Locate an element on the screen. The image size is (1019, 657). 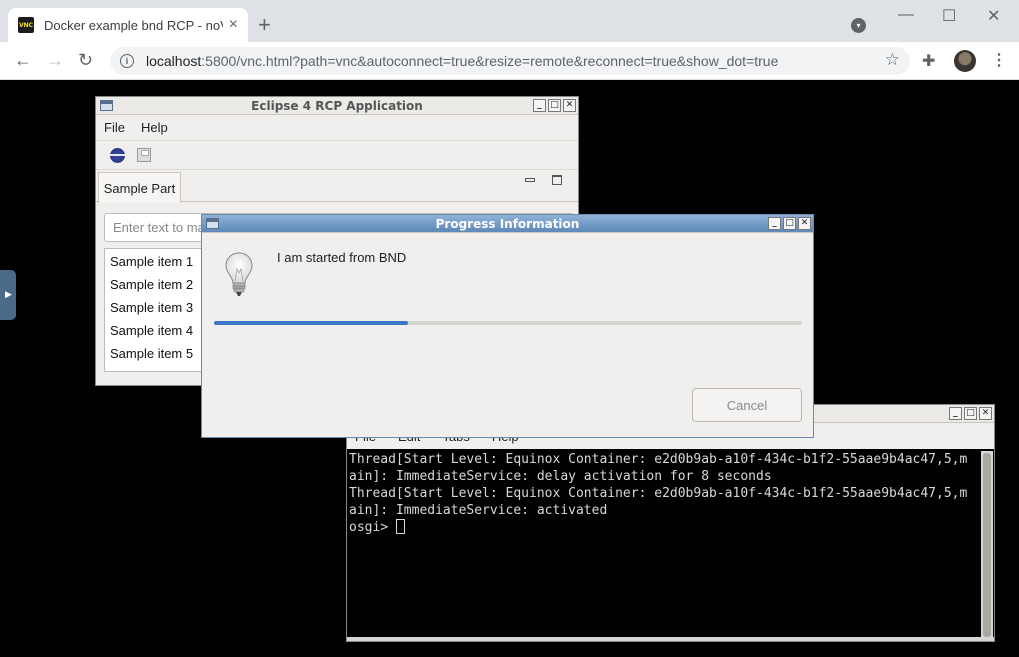
tab-search-icon: ▾ is located at coordinates (858, 25).